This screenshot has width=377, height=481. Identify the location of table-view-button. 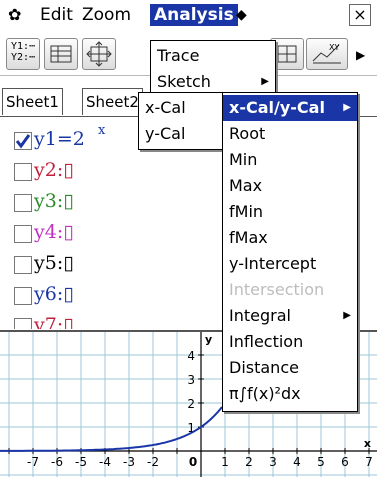
(61, 54).